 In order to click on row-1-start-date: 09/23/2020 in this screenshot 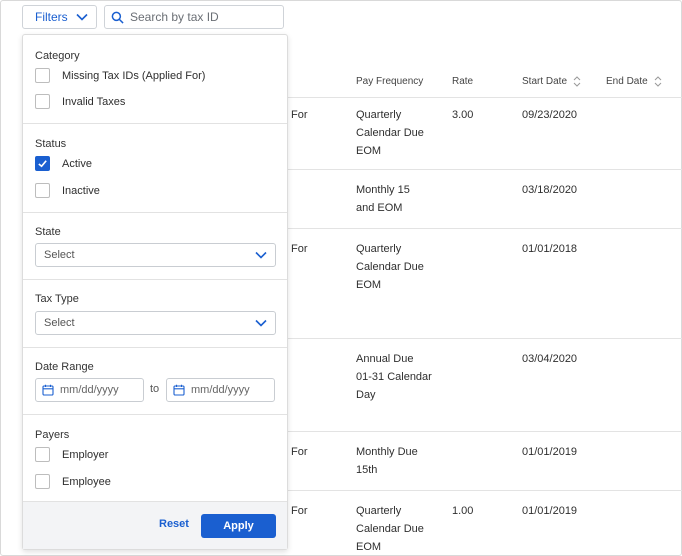, I will do `click(550, 115)`.